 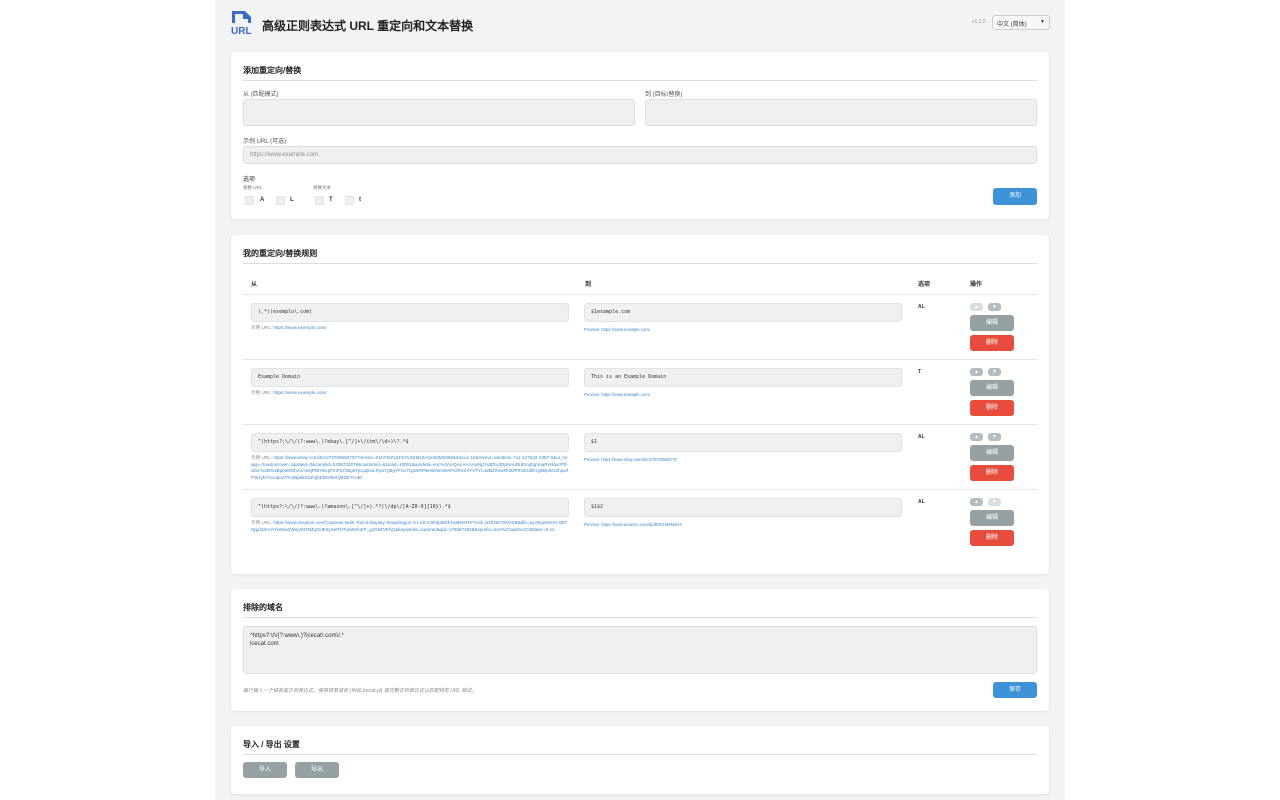 I want to click on excluded-domain-line: ^https?:\/\/(?:www\.)?icecat\.com\/.*, so click(x=297, y=636).